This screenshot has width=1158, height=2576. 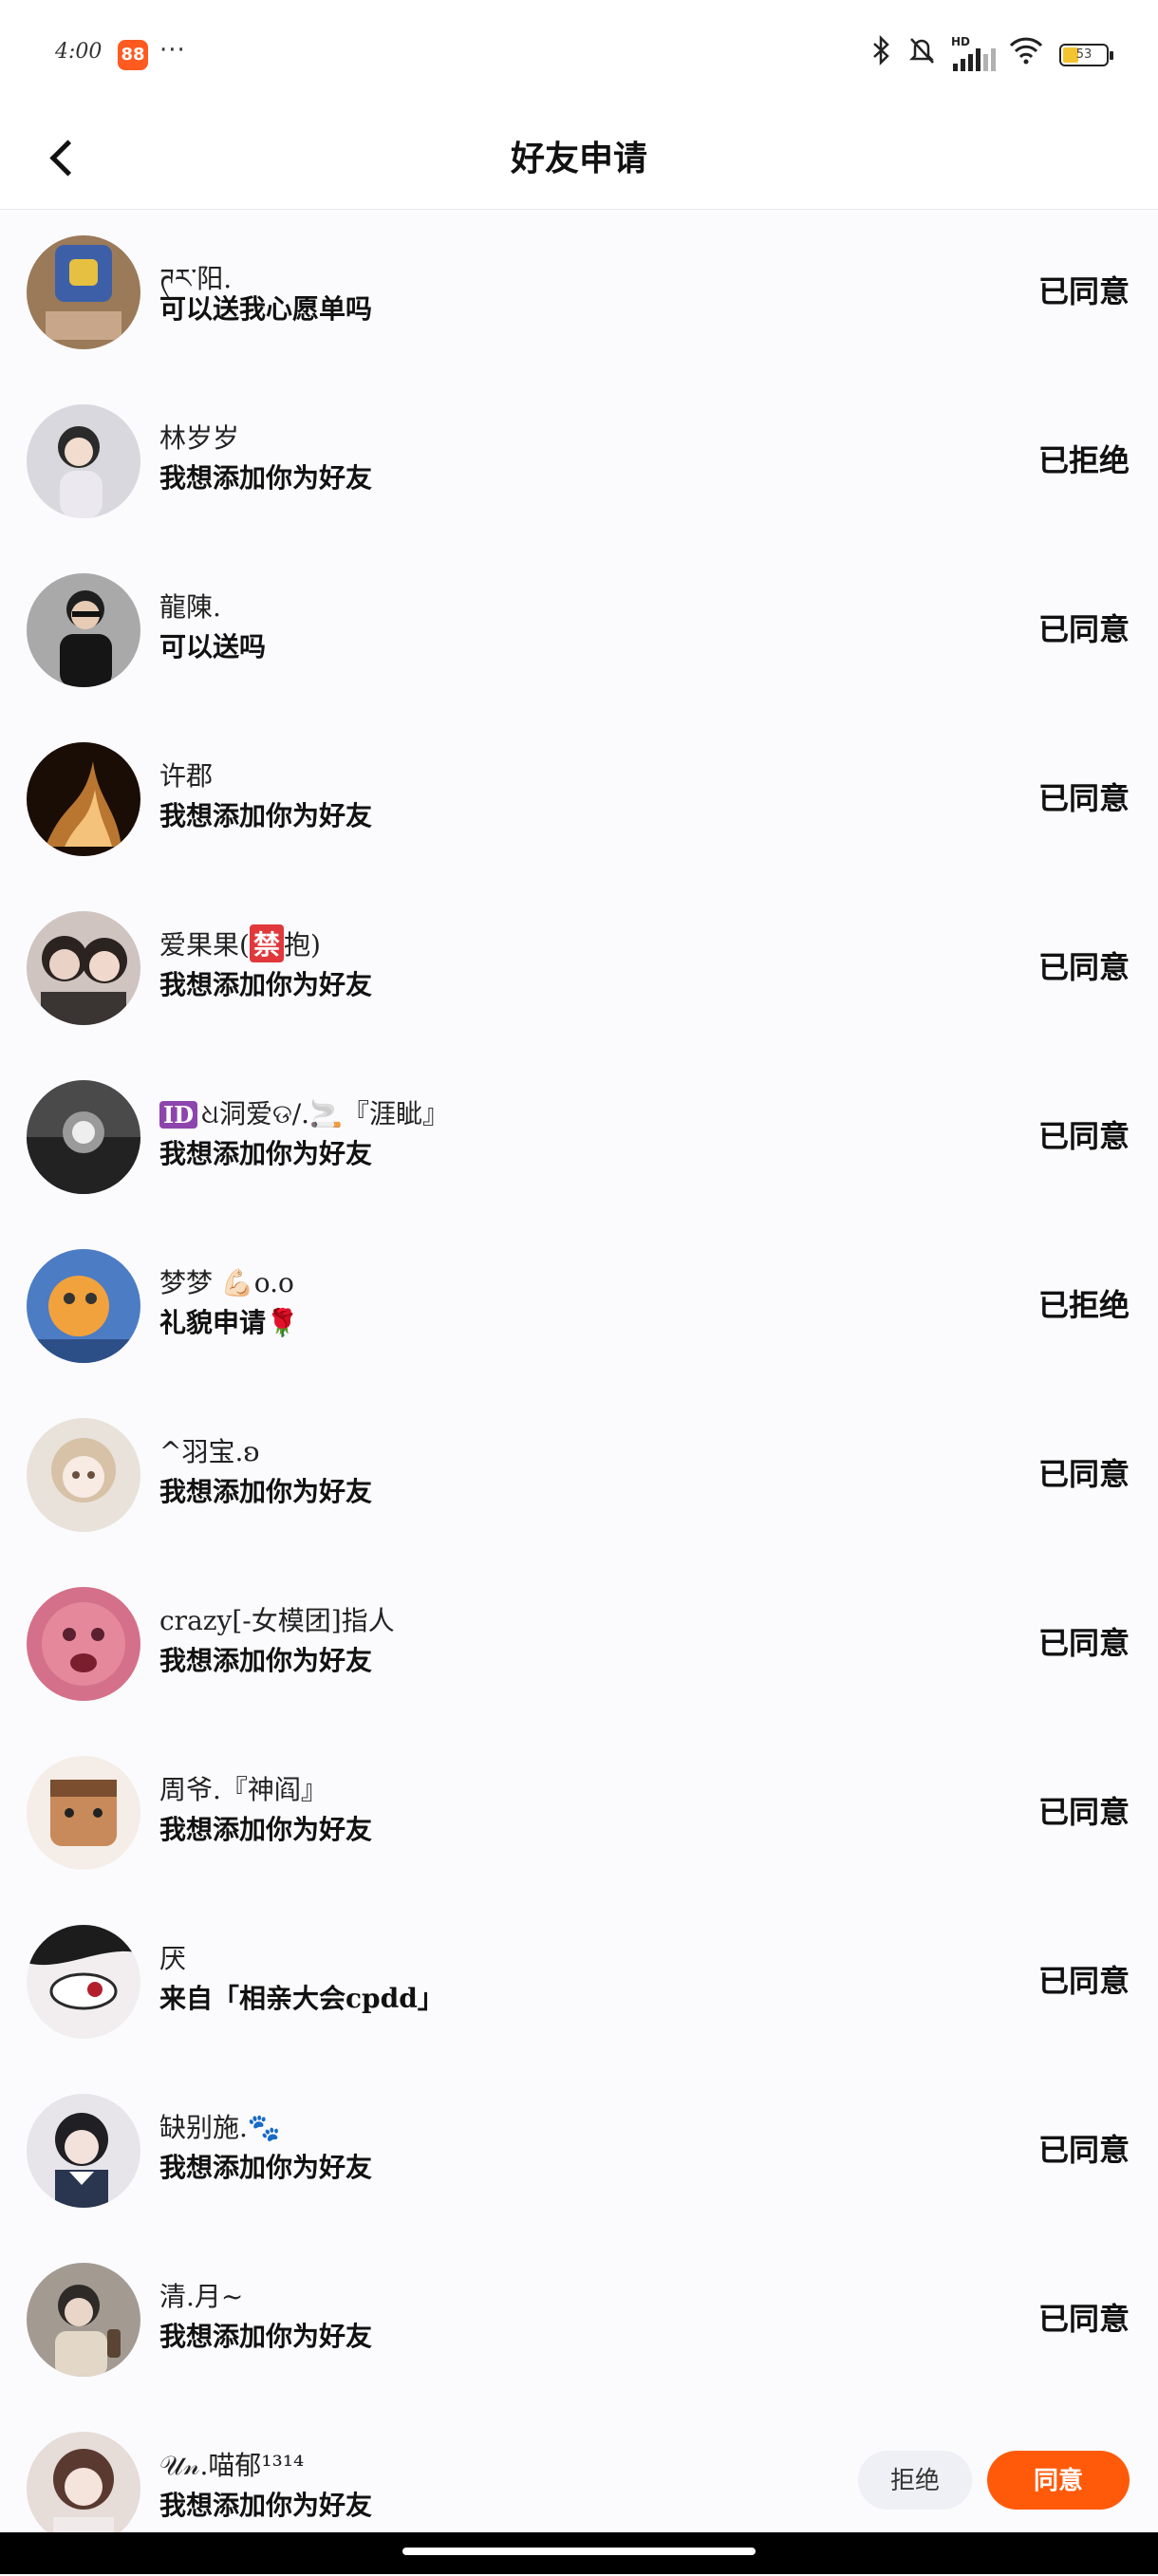 What do you see at coordinates (881, 55) in the screenshot?
I see `bluetooth-icon` at bounding box center [881, 55].